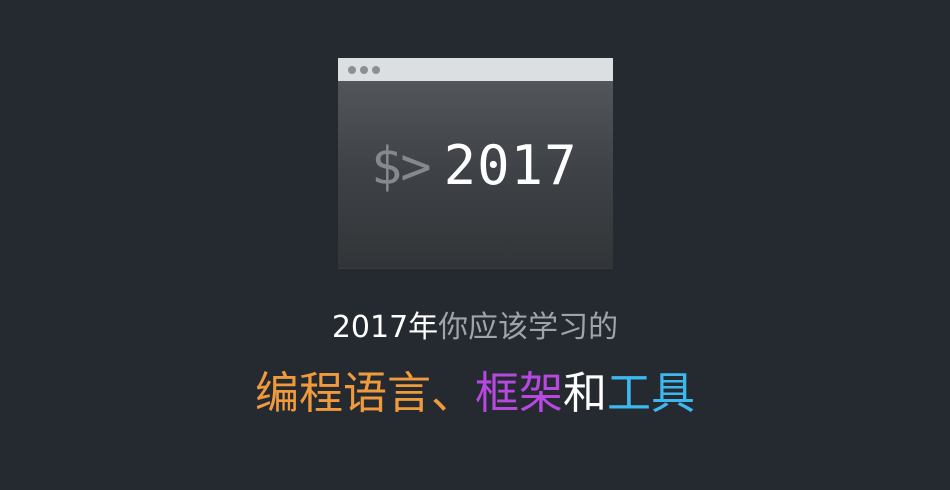 Image resolution: width=950 pixels, height=490 pixels. I want to click on terminal-window-icon: $> 2017, so click(475, 163).